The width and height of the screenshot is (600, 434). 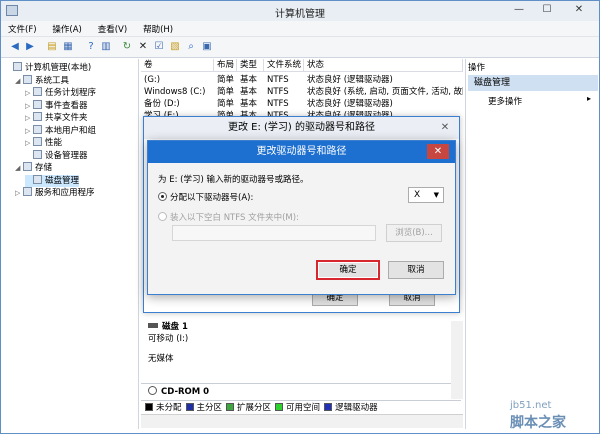 I want to click on legend-label: 未分配, so click(x=169, y=408).